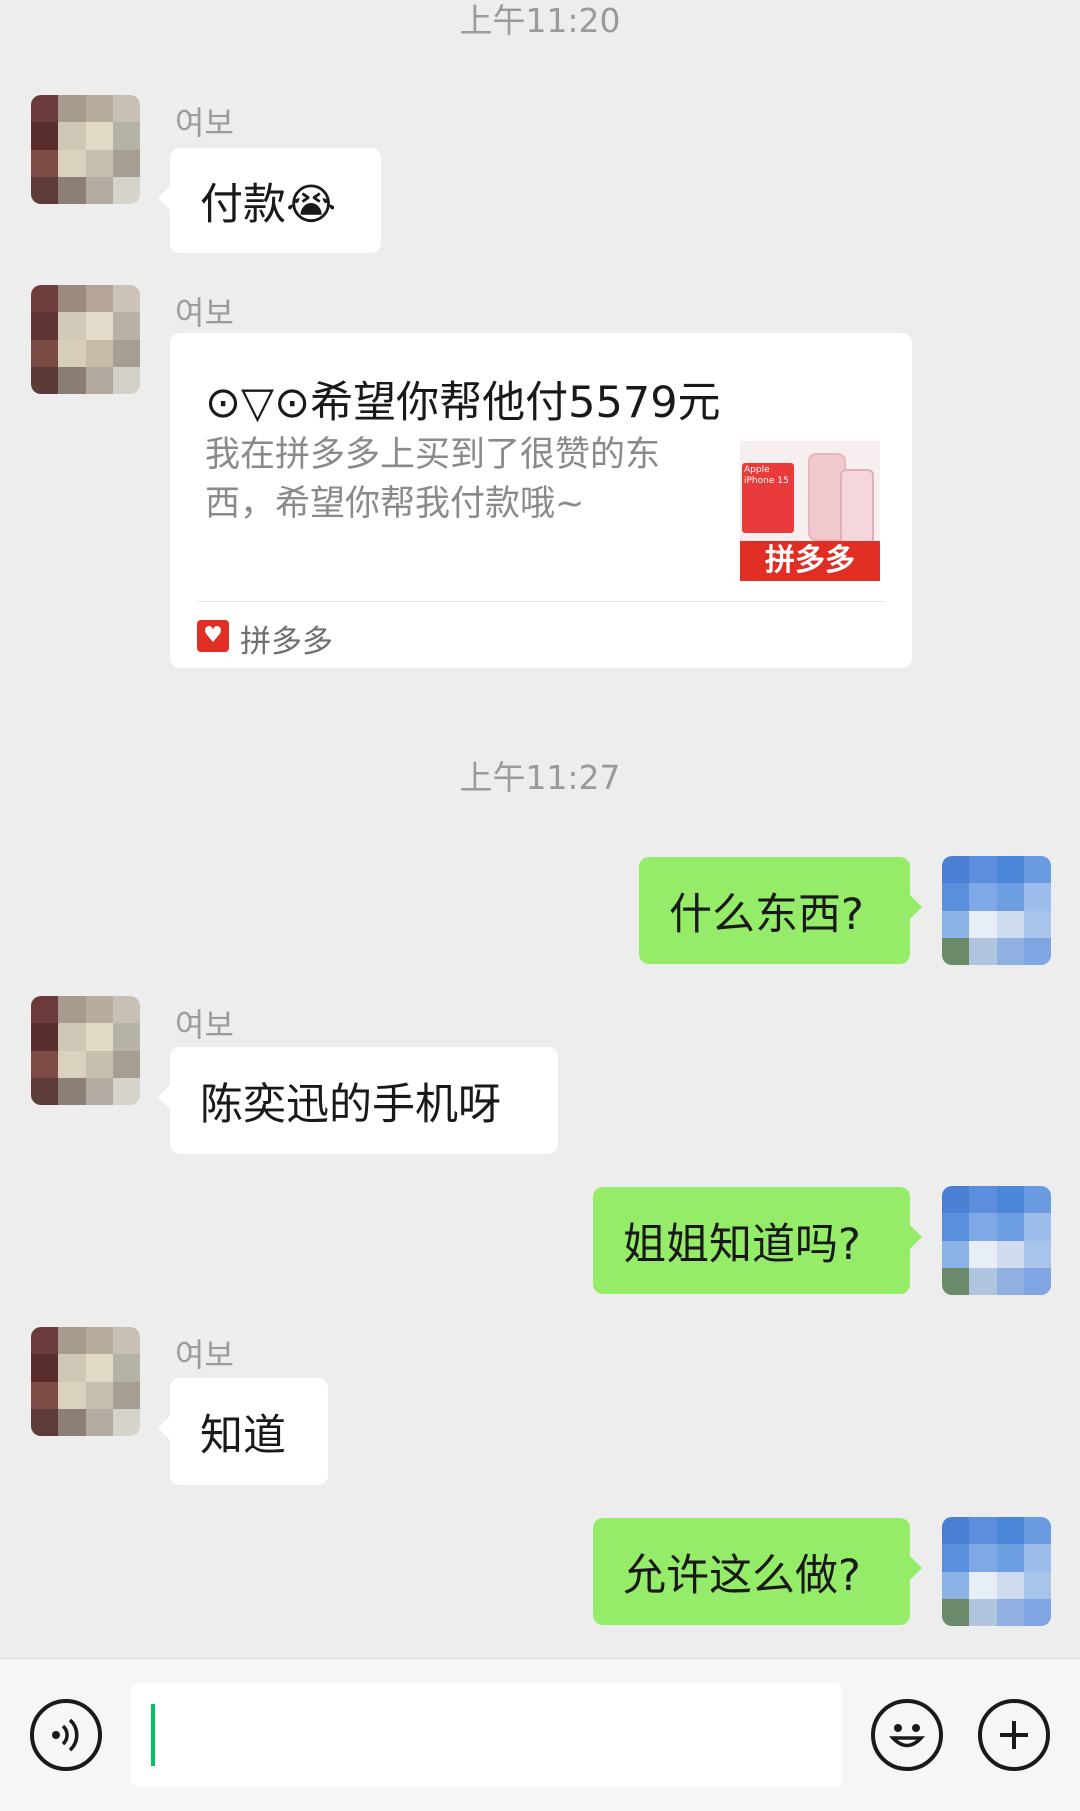 Image resolution: width=1080 pixels, height=1811 pixels. I want to click on emoji-button, so click(907, 1735).